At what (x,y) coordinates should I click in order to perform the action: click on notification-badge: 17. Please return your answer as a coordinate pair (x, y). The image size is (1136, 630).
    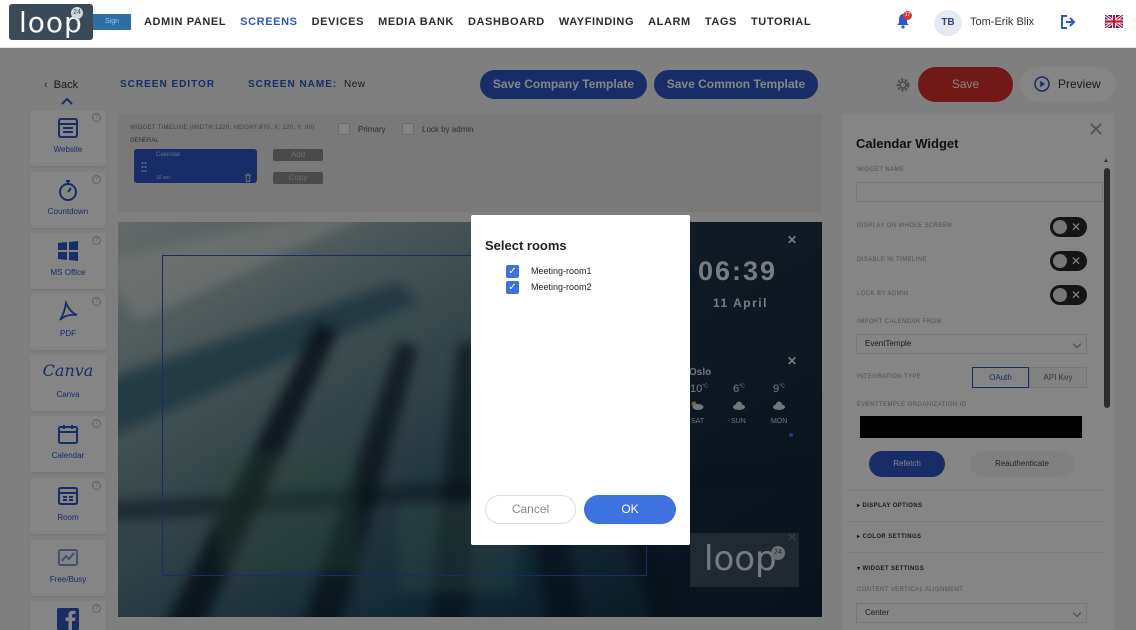
    Looking at the image, I should click on (907, 15).